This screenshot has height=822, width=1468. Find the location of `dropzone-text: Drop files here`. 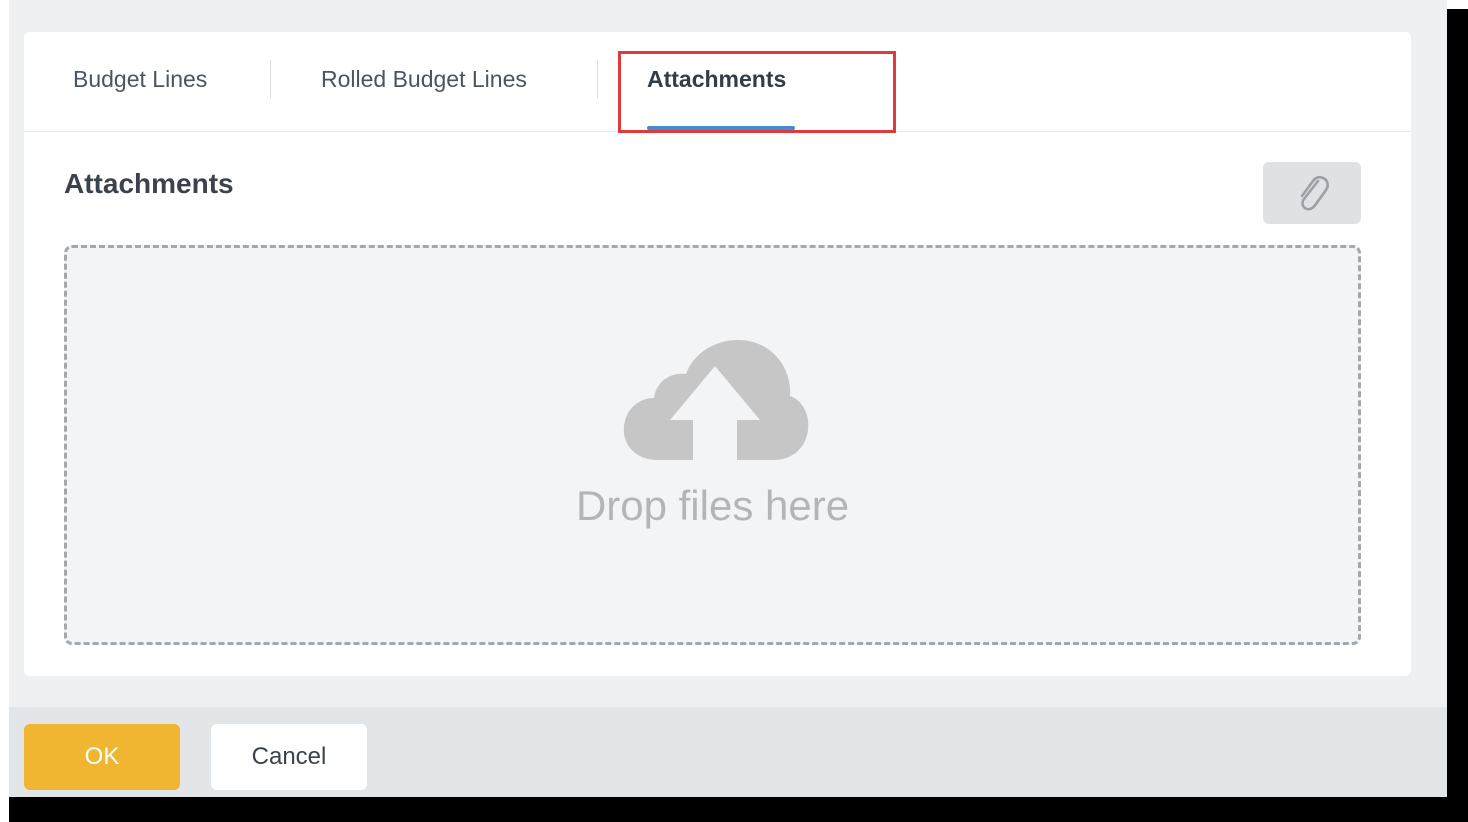

dropzone-text: Drop files here is located at coordinates (712, 505).